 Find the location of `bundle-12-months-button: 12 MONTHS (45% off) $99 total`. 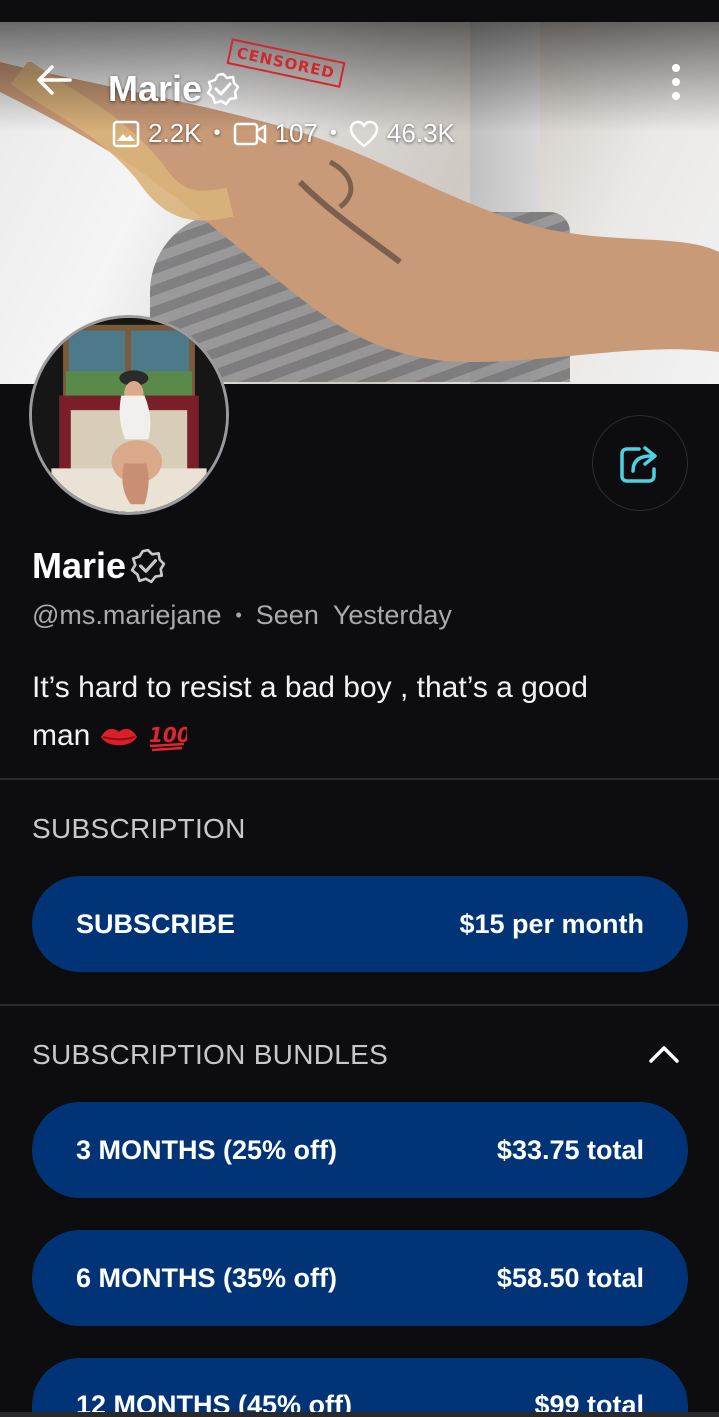

bundle-12-months-button: 12 MONTHS (45% off) $99 total is located at coordinates (360, 1387).